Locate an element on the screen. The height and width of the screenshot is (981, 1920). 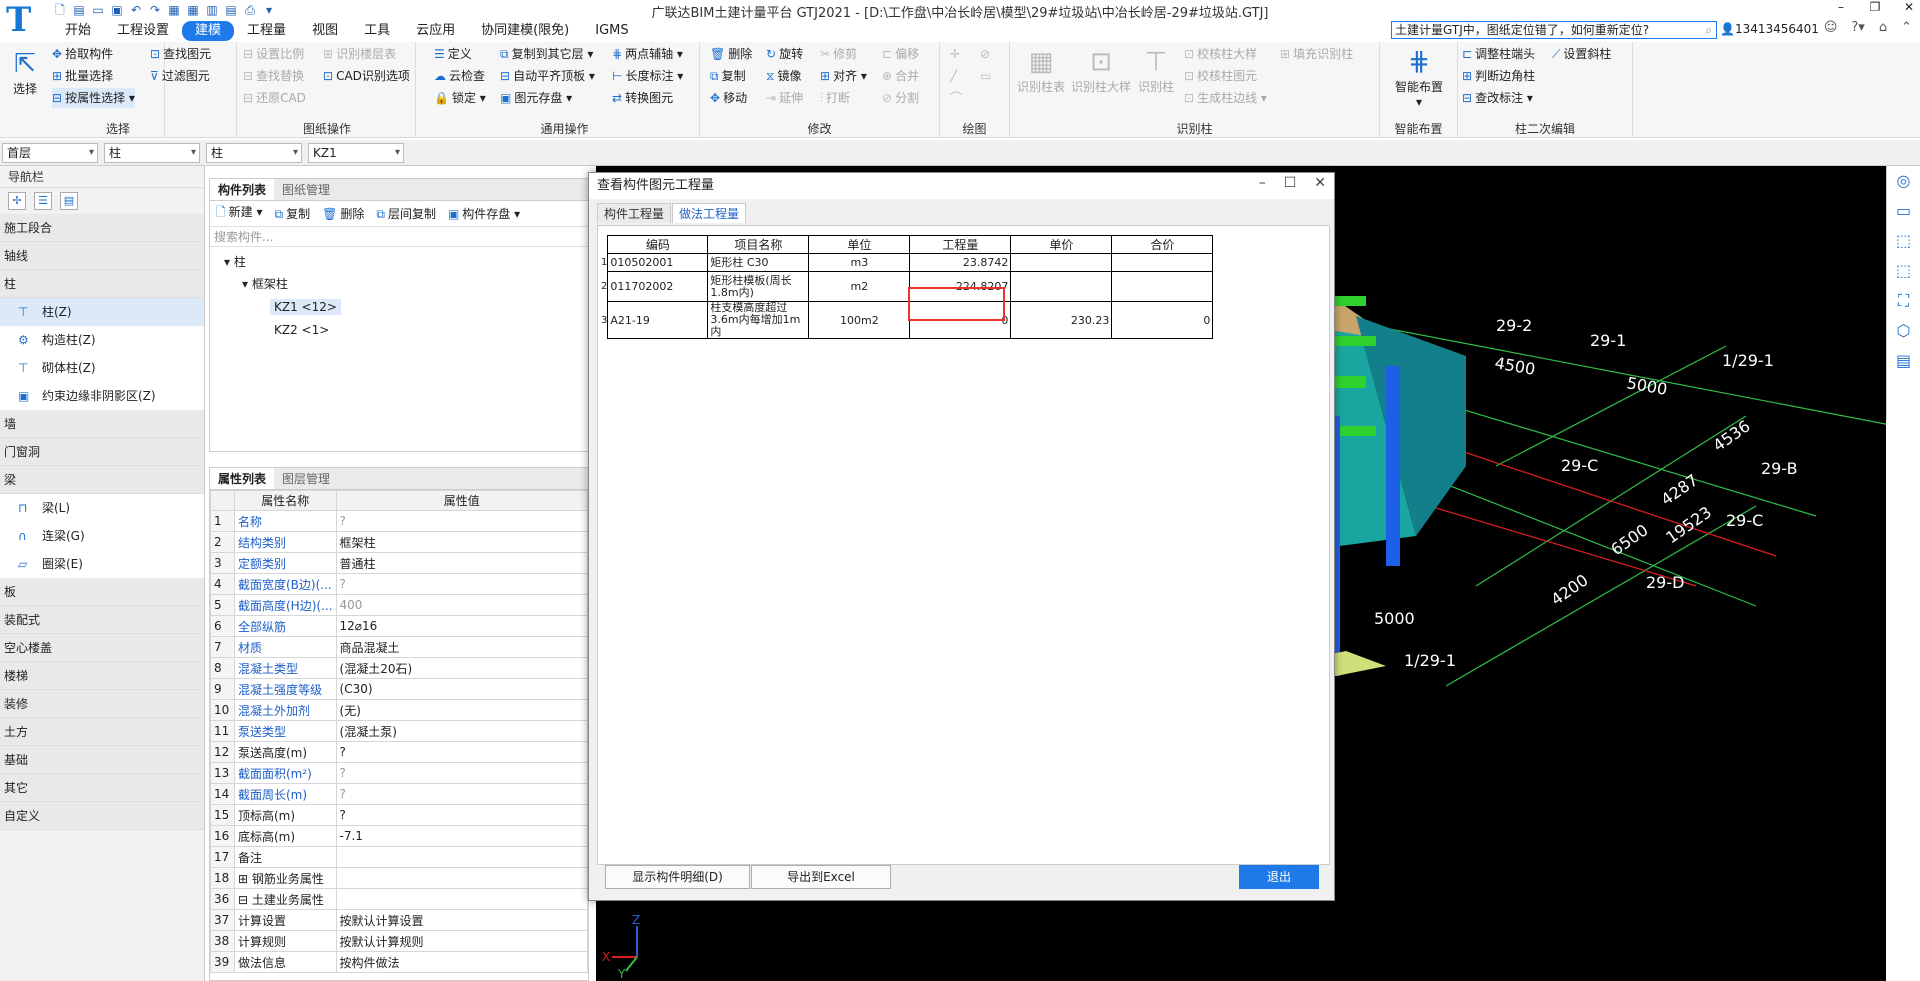
property-row: 37 计算设置 按默认计算设置 is located at coordinates (399, 920).